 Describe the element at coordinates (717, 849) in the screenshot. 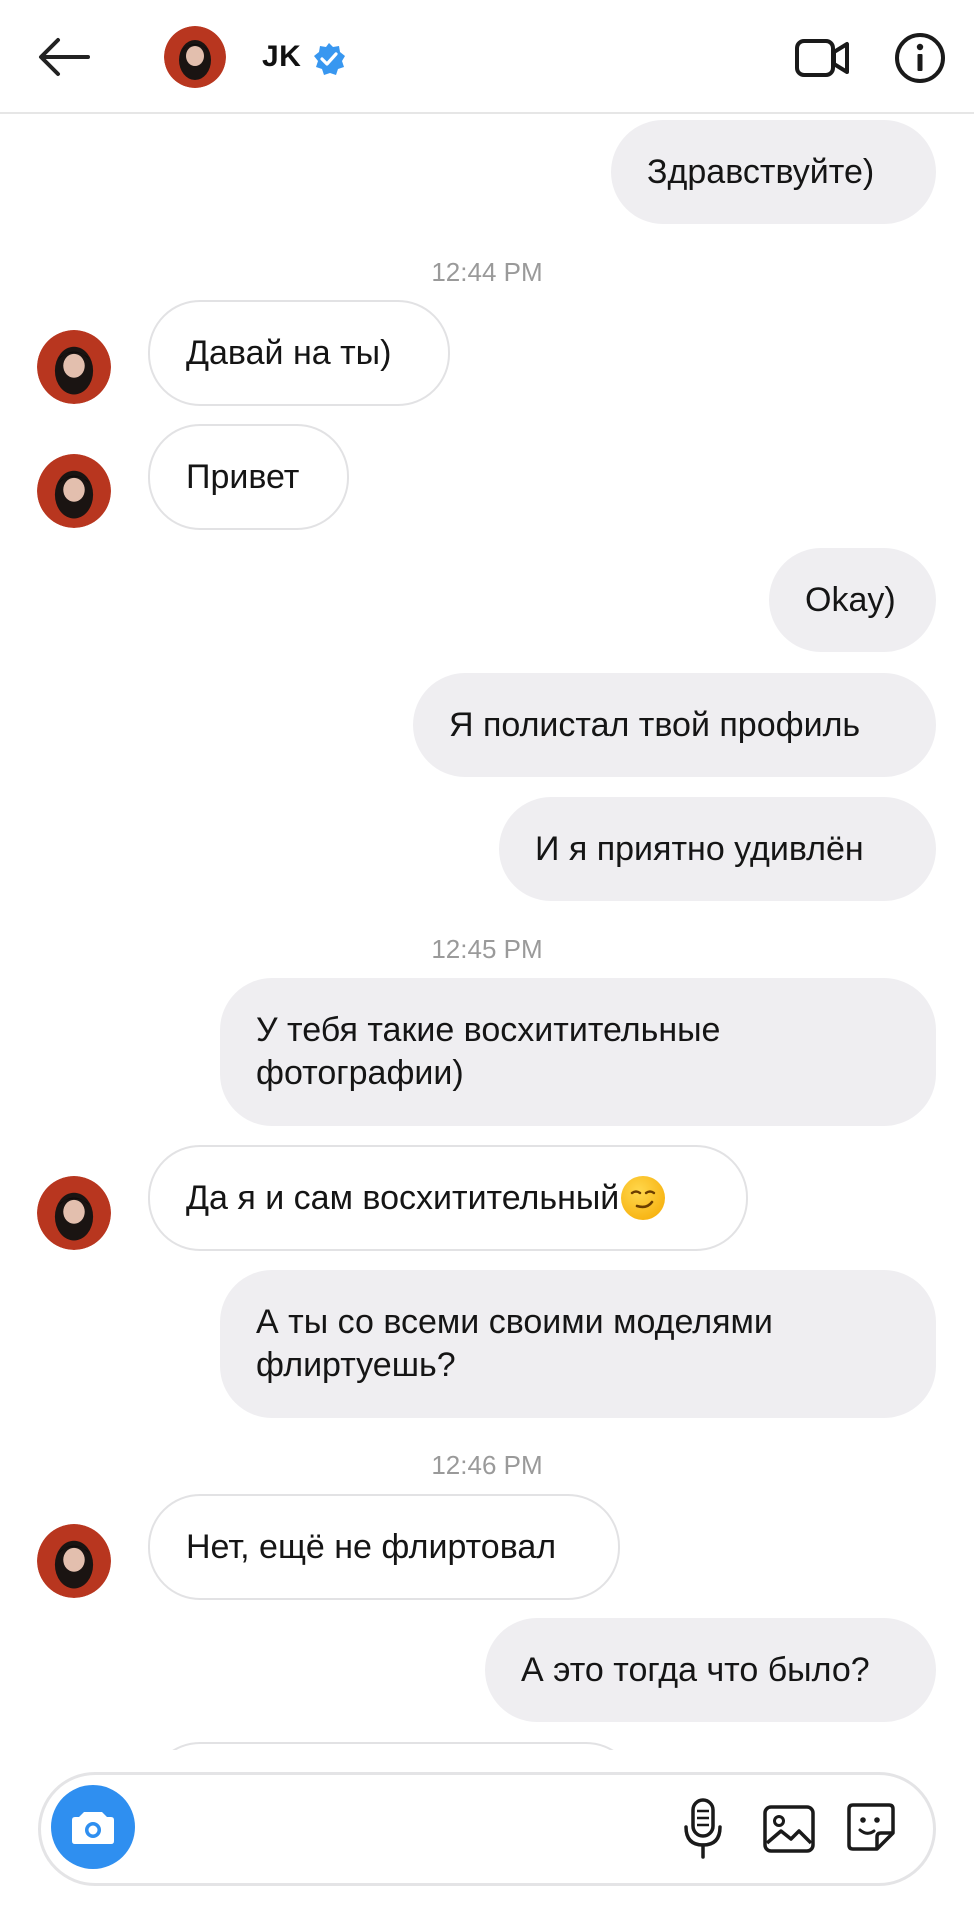

I see `message-sent: И я приятно удивлён` at that location.